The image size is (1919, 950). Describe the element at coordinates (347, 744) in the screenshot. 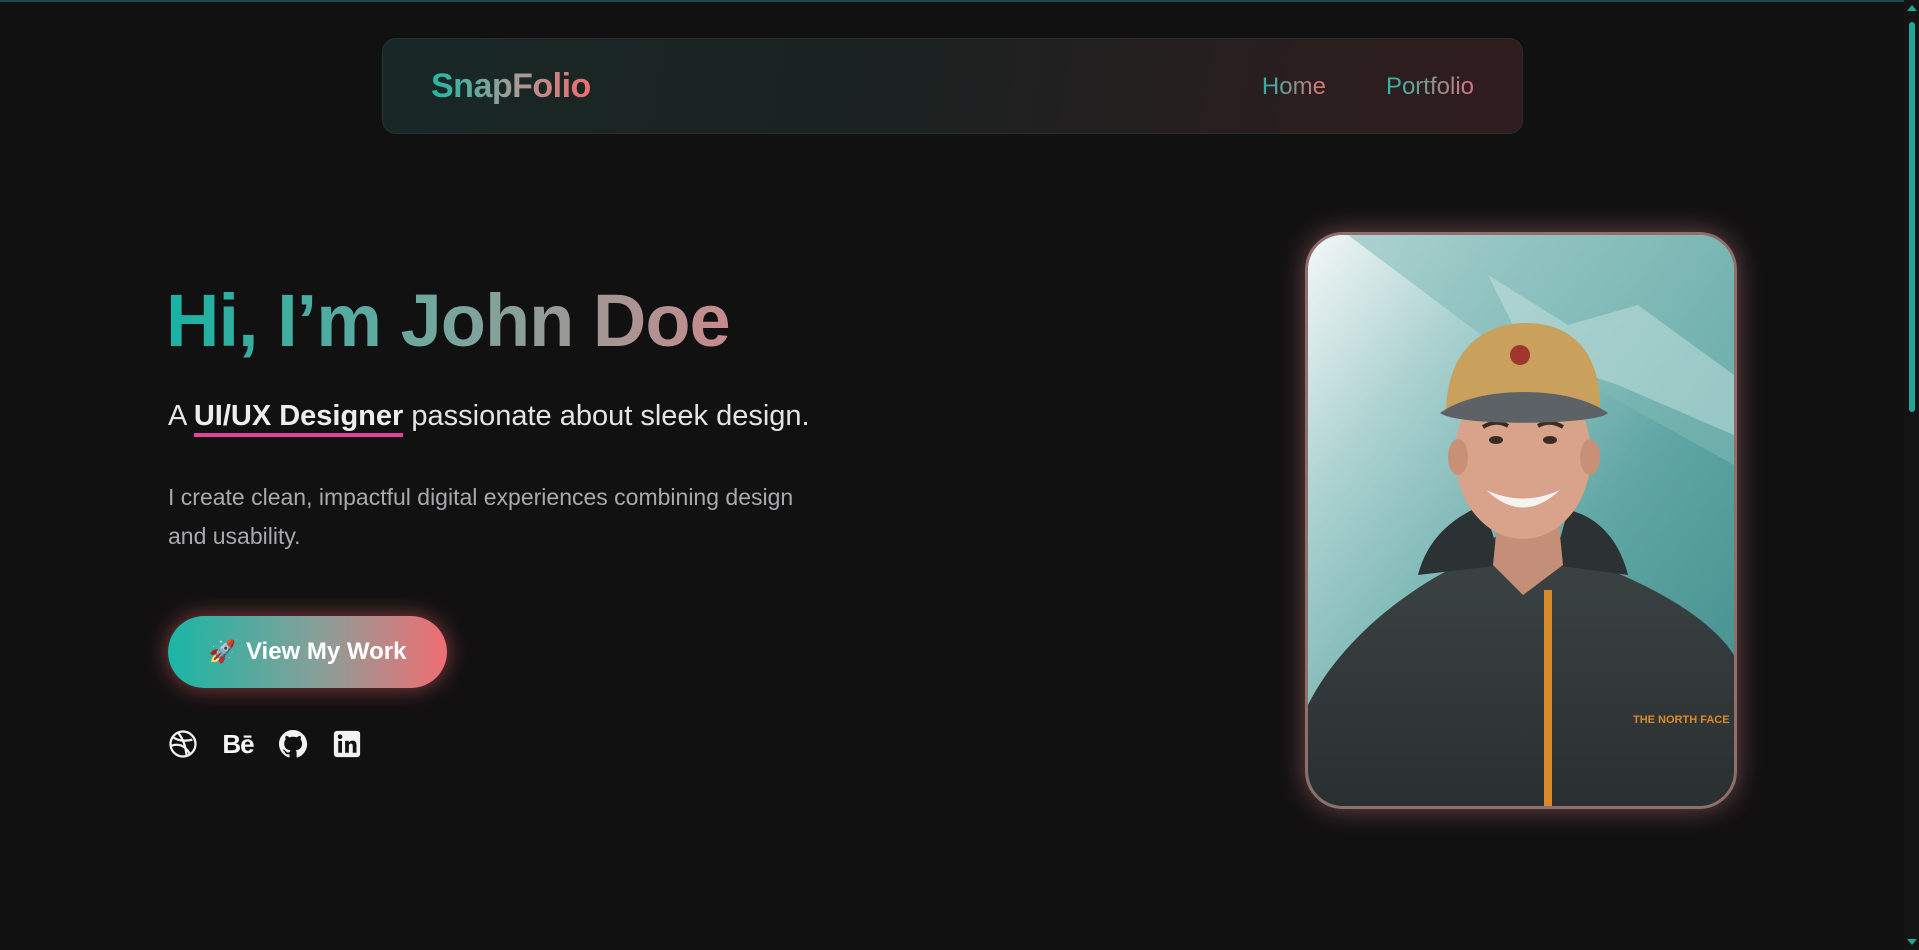

I see `linkedin-icon` at that location.